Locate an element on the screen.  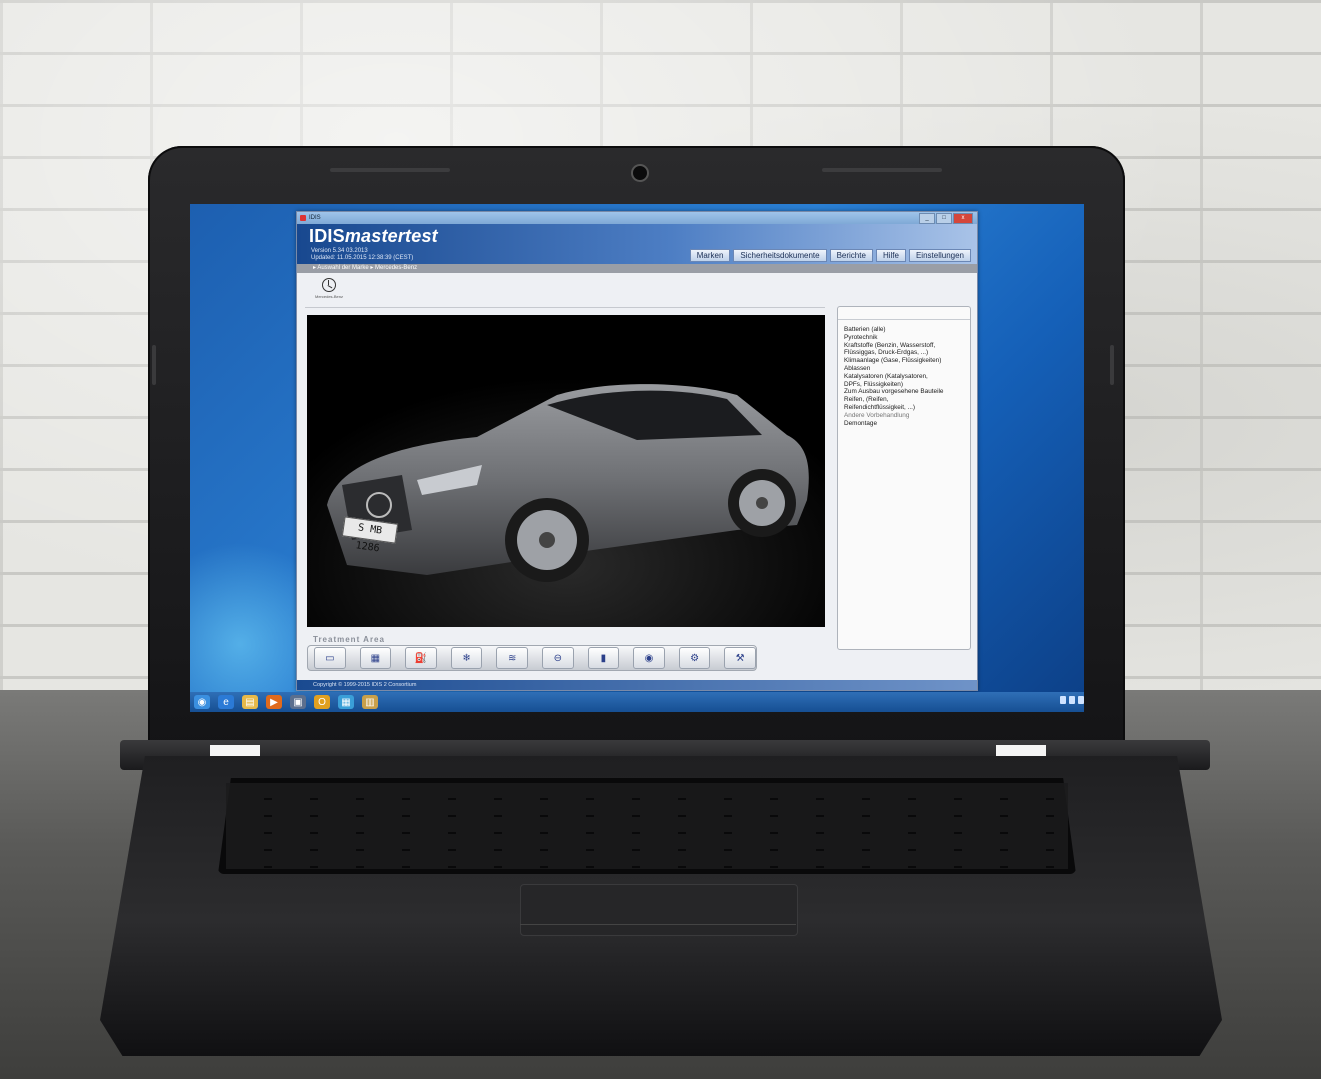
car-illustration is located at coordinates (566, 471).